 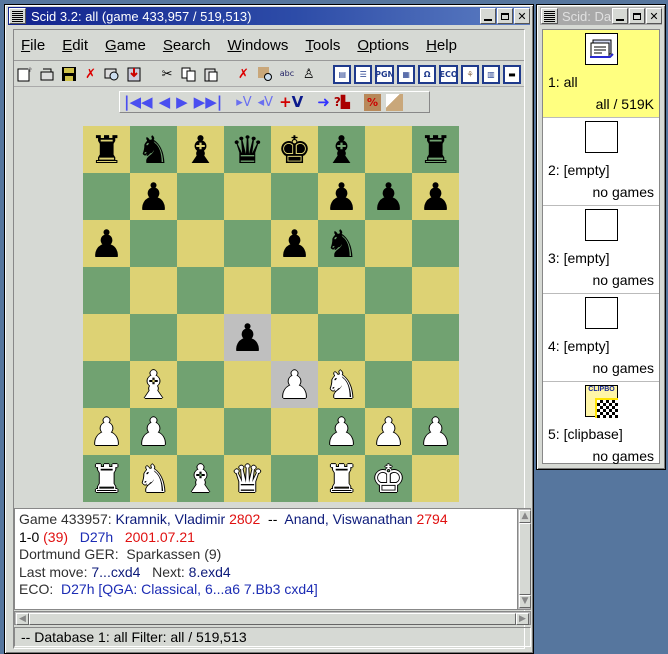 I want to click on black-rook-icon: ♜, so click(x=435, y=150).